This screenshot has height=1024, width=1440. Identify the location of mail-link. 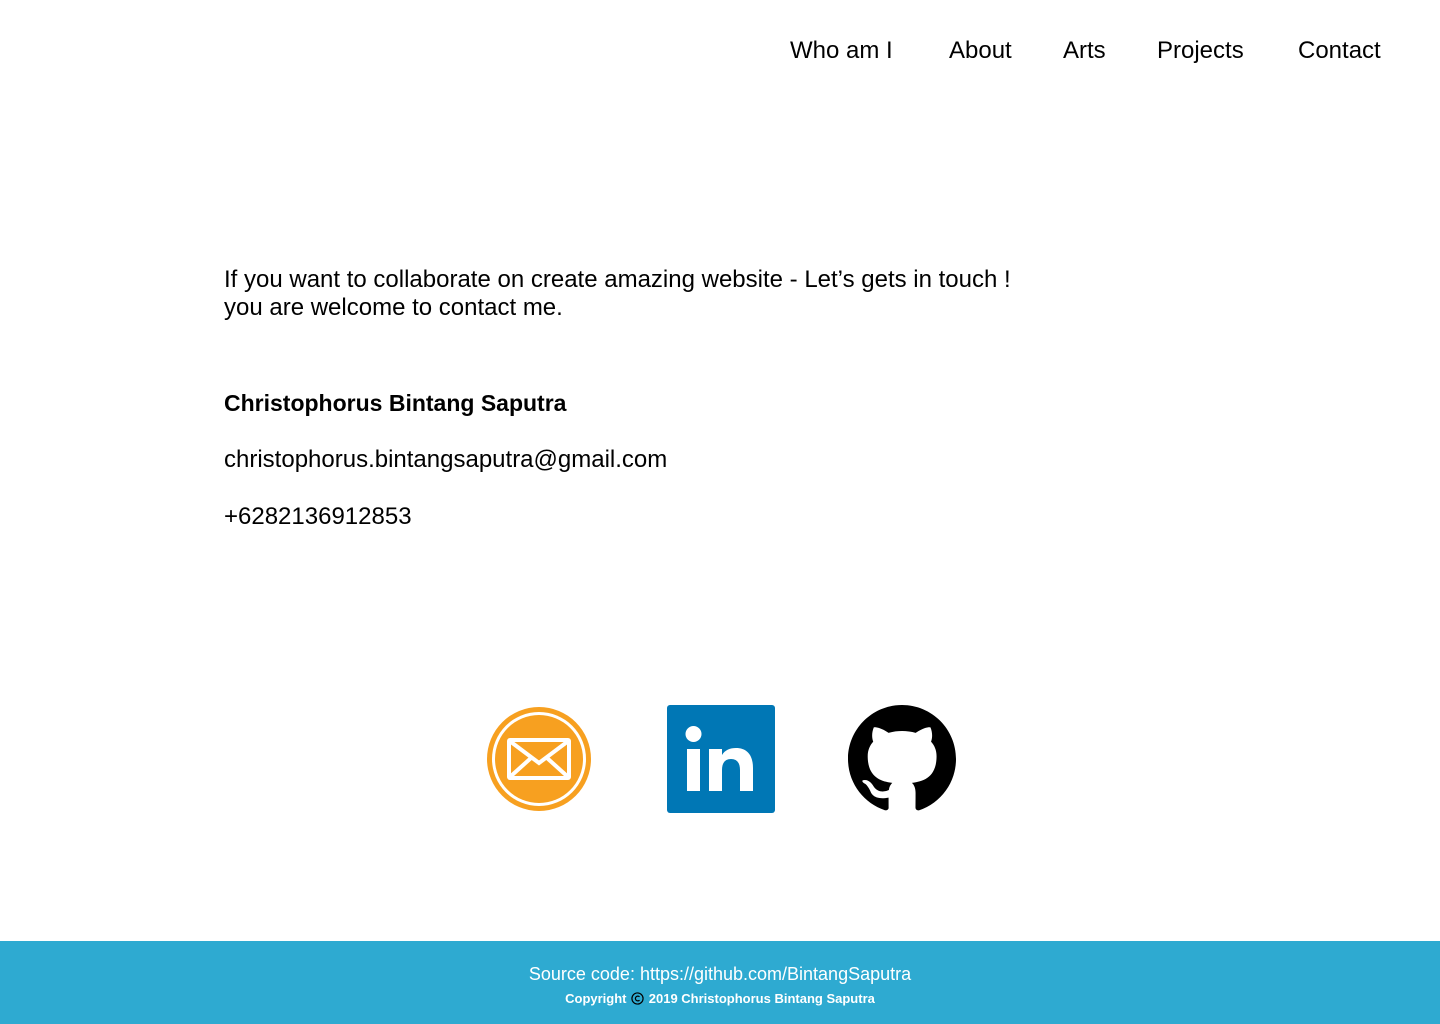
(539, 759).